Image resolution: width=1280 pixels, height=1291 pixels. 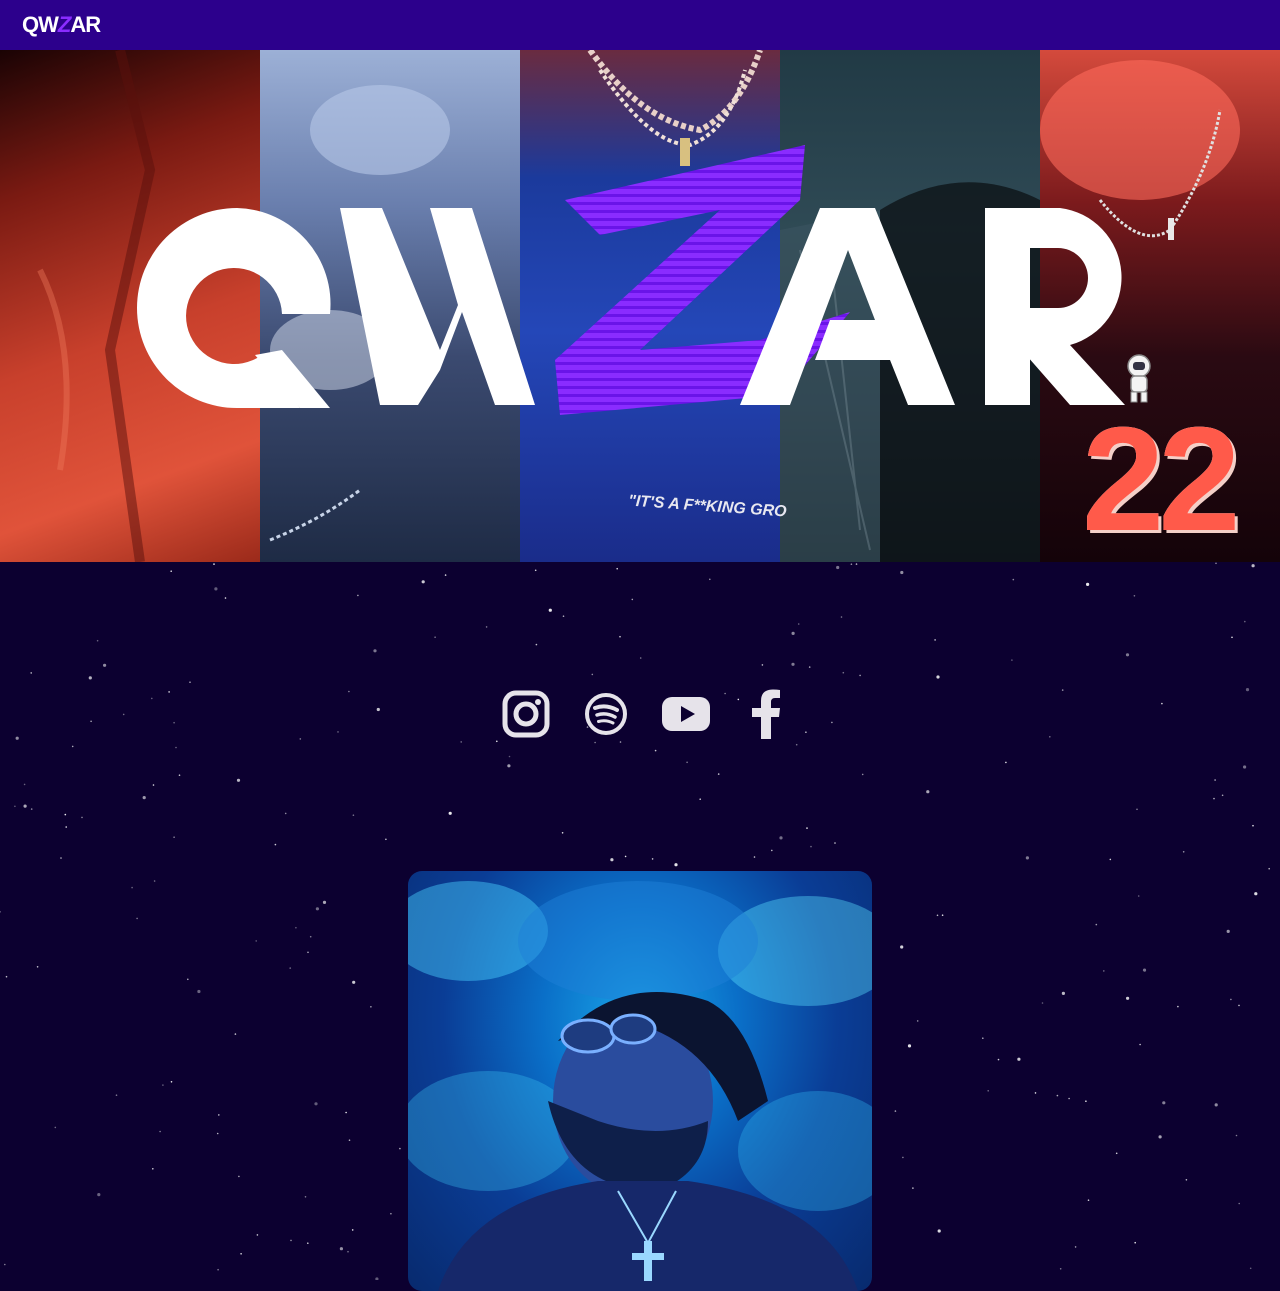 I want to click on facebook-link, so click(x=766, y=714).